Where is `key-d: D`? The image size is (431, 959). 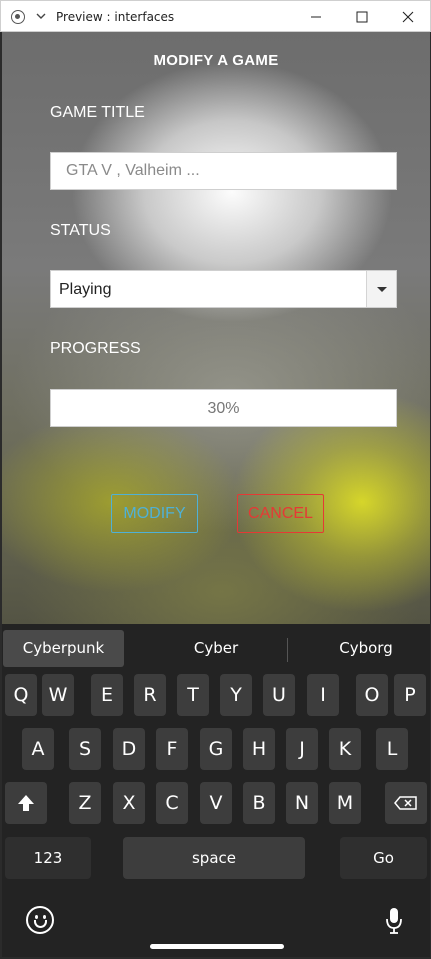
key-d: D is located at coordinates (129, 749).